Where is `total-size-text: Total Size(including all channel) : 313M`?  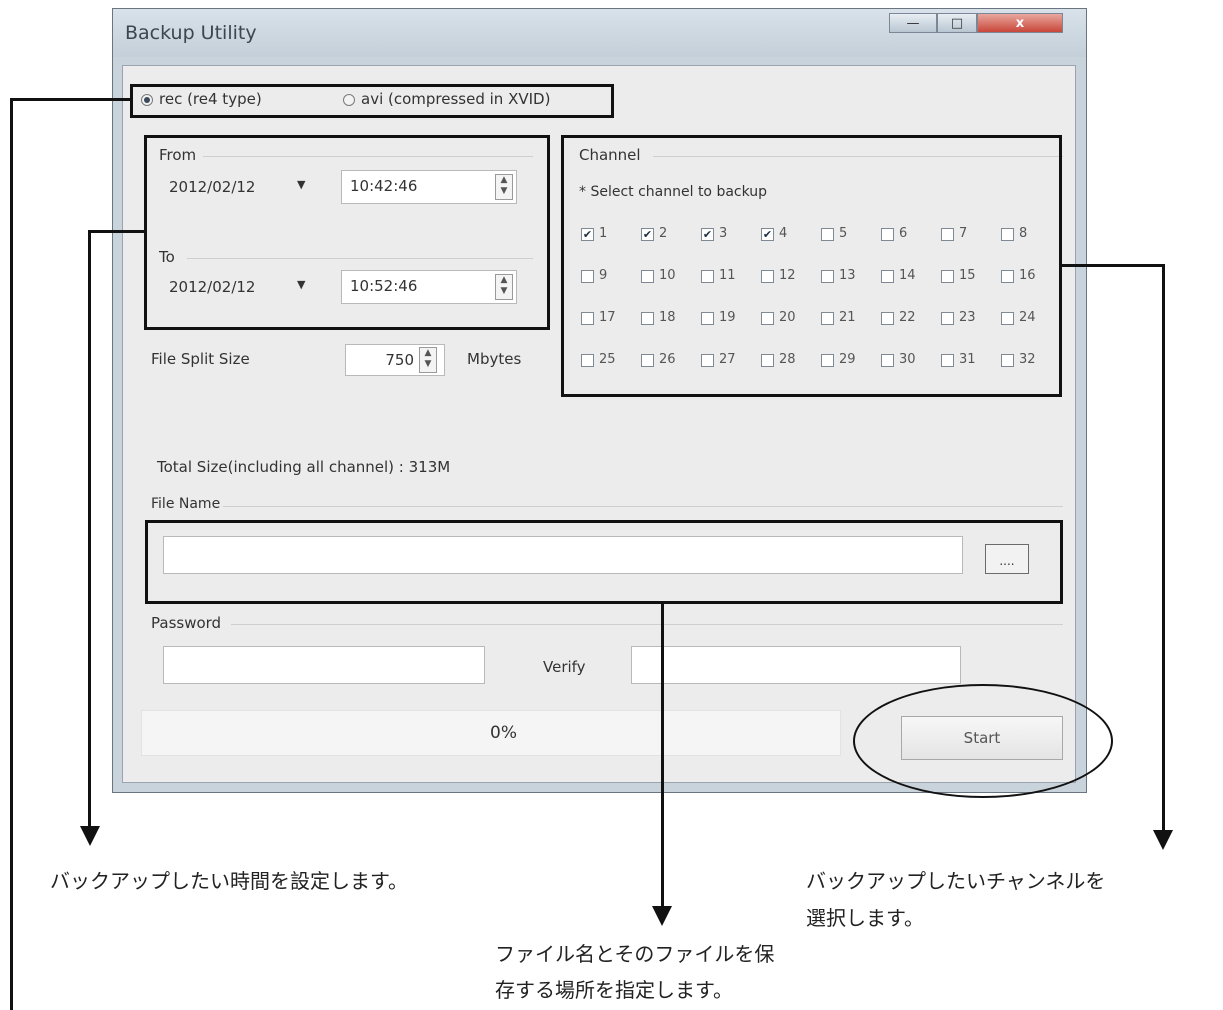
total-size-text: Total Size(including all channel) : 313M is located at coordinates (304, 467).